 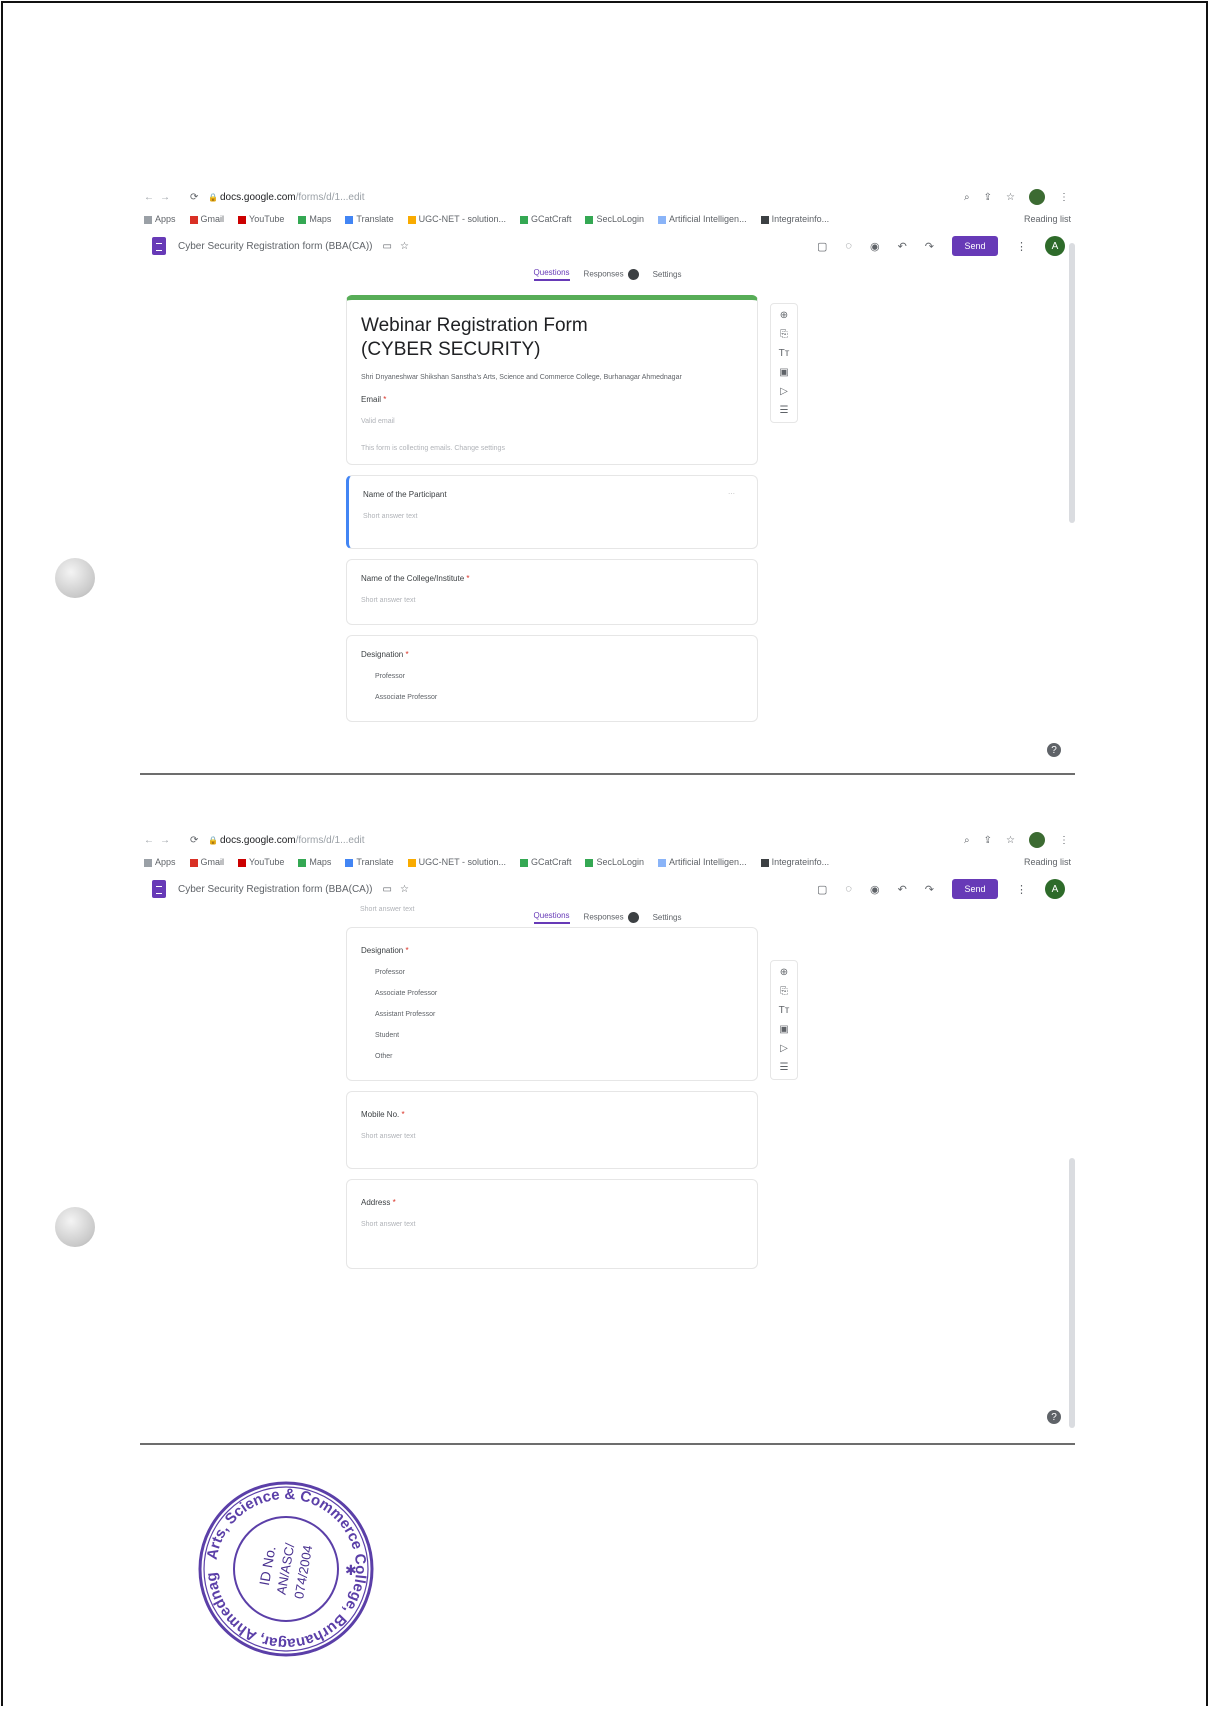 I want to click on responses-count-badge, so click(x=633, y=274).